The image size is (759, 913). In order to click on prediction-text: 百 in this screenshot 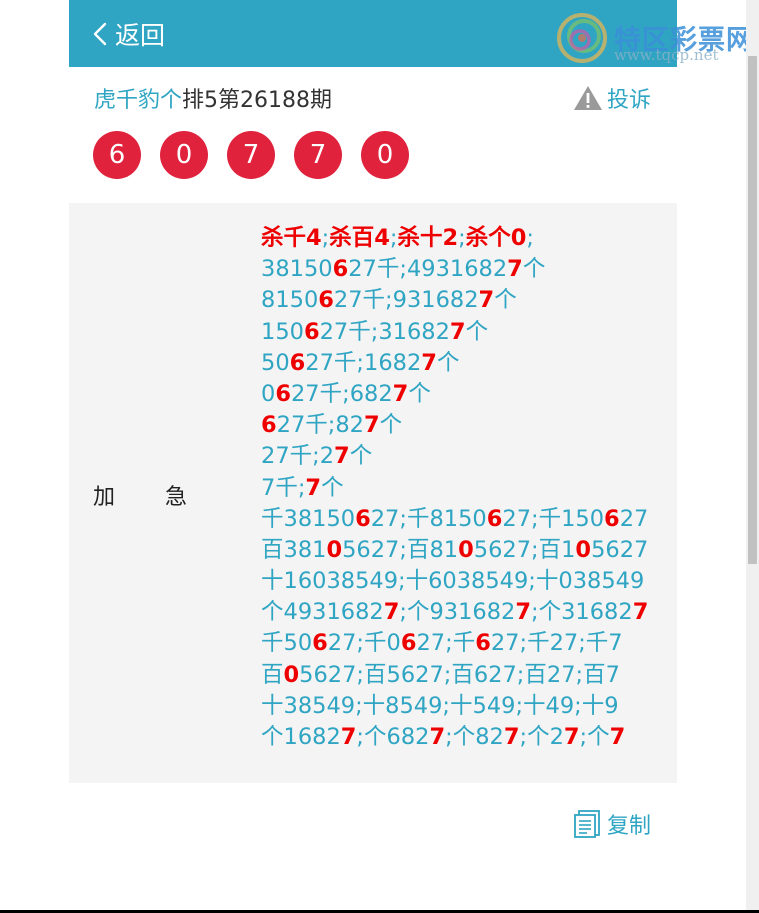, I will do `click(272, 674)`.